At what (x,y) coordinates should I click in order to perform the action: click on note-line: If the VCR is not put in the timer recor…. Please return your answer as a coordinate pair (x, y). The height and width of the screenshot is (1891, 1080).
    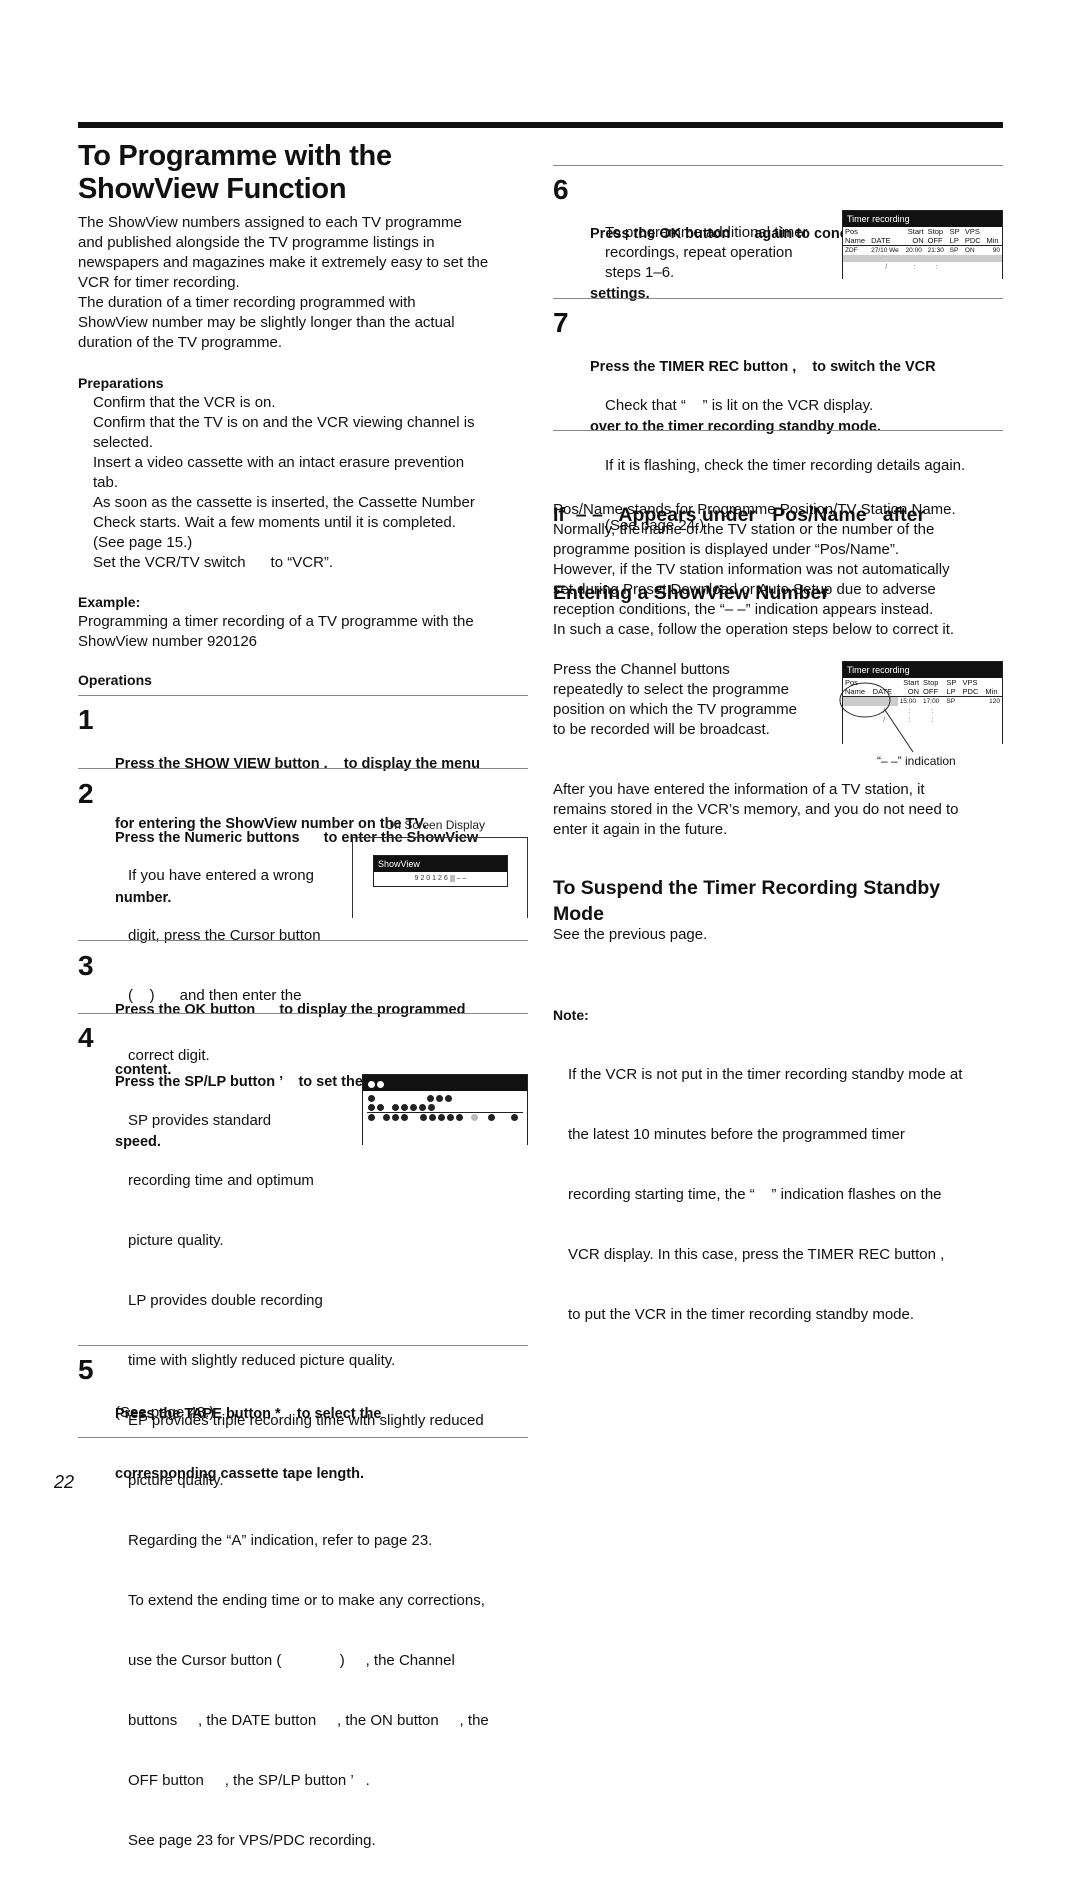
    Looking at the image, I should click on (765, 1074).